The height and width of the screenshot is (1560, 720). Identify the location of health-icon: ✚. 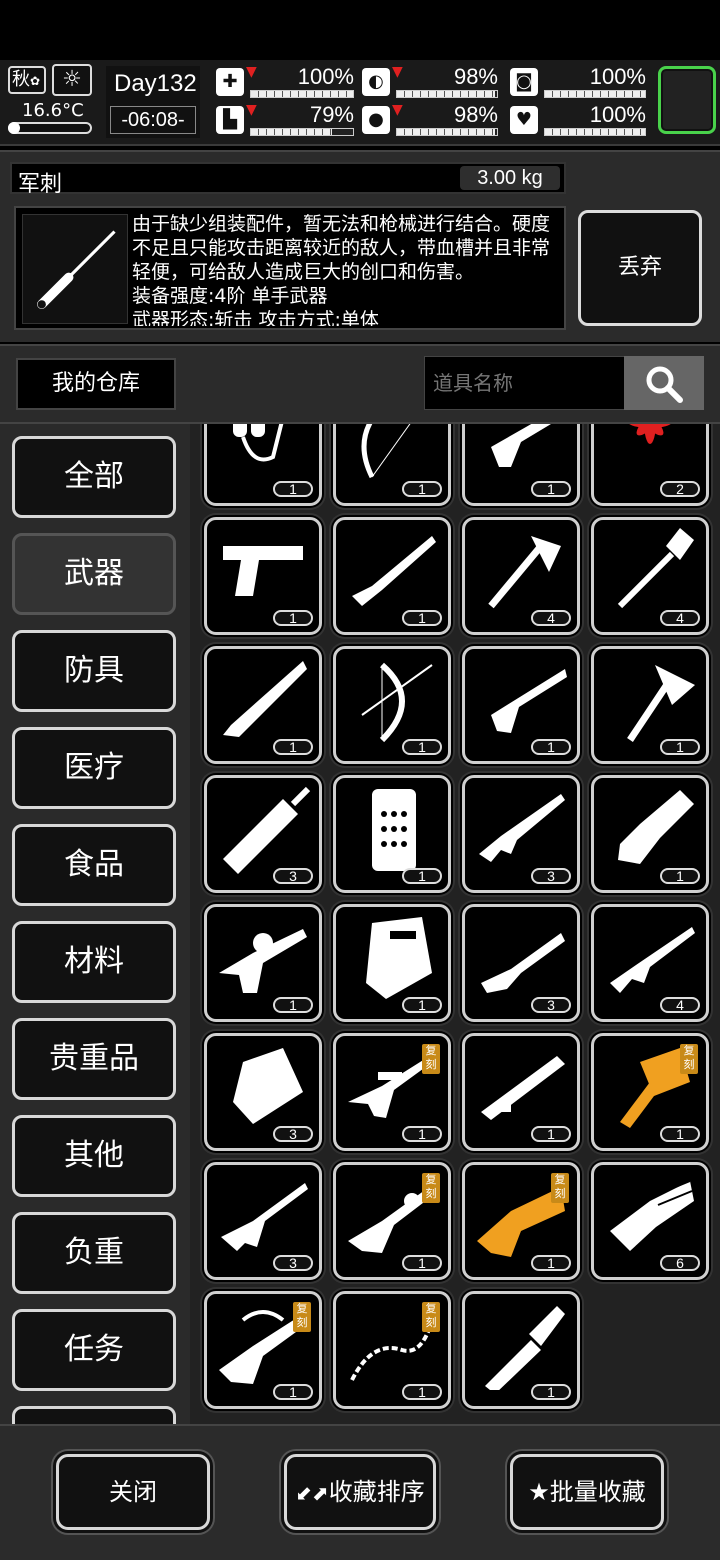
(230, 82).